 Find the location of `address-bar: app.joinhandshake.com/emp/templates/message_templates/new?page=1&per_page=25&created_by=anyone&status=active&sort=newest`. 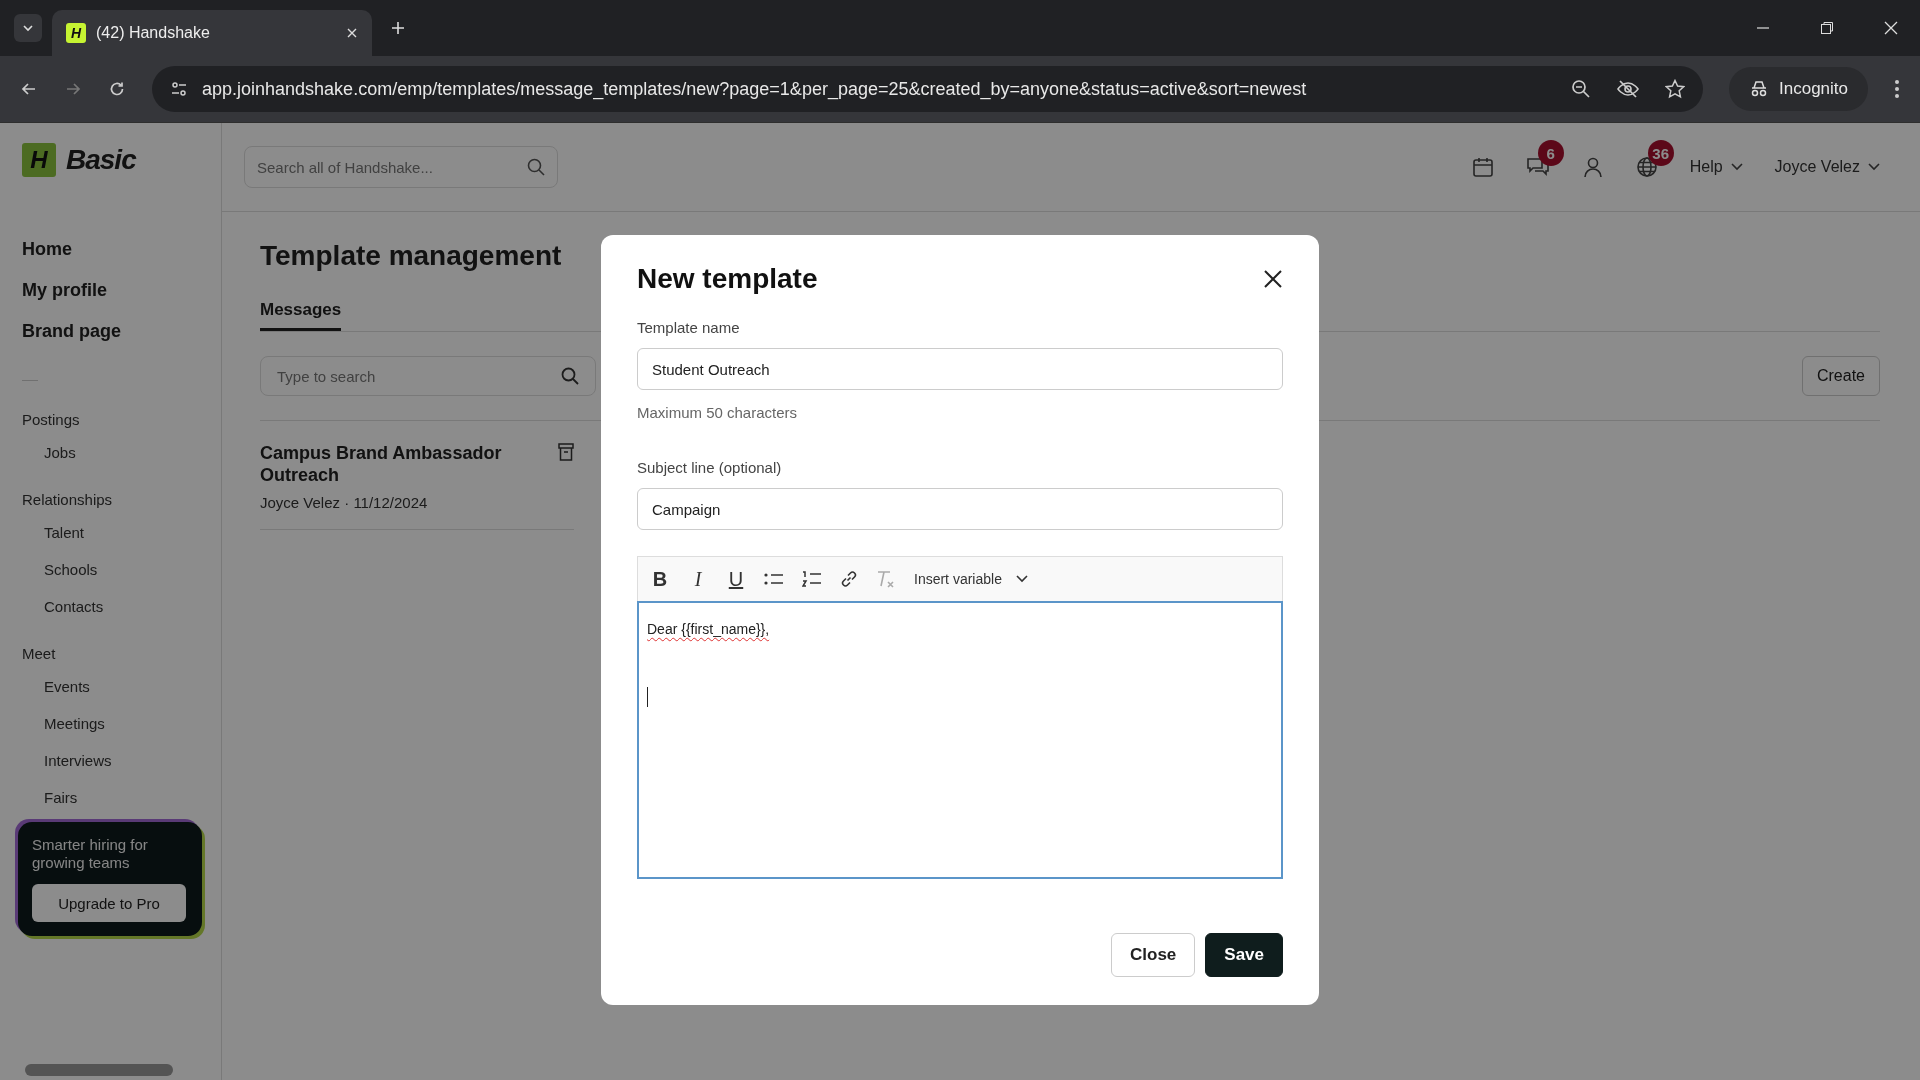

address-bar: app.joinhandshake.com/emp/templates/message_templates/new?page=1&per_page=25&created_by=anyone&status=active&sort=newest is located at coordinates (927, 89).